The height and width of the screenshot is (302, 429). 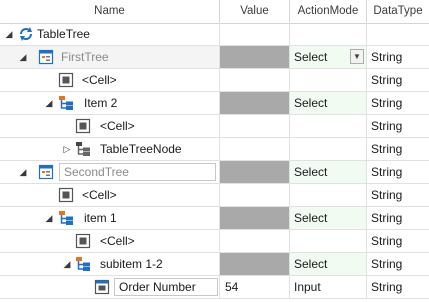 I want to click on tree-node-gray-icon, so click(x=83, y=149).